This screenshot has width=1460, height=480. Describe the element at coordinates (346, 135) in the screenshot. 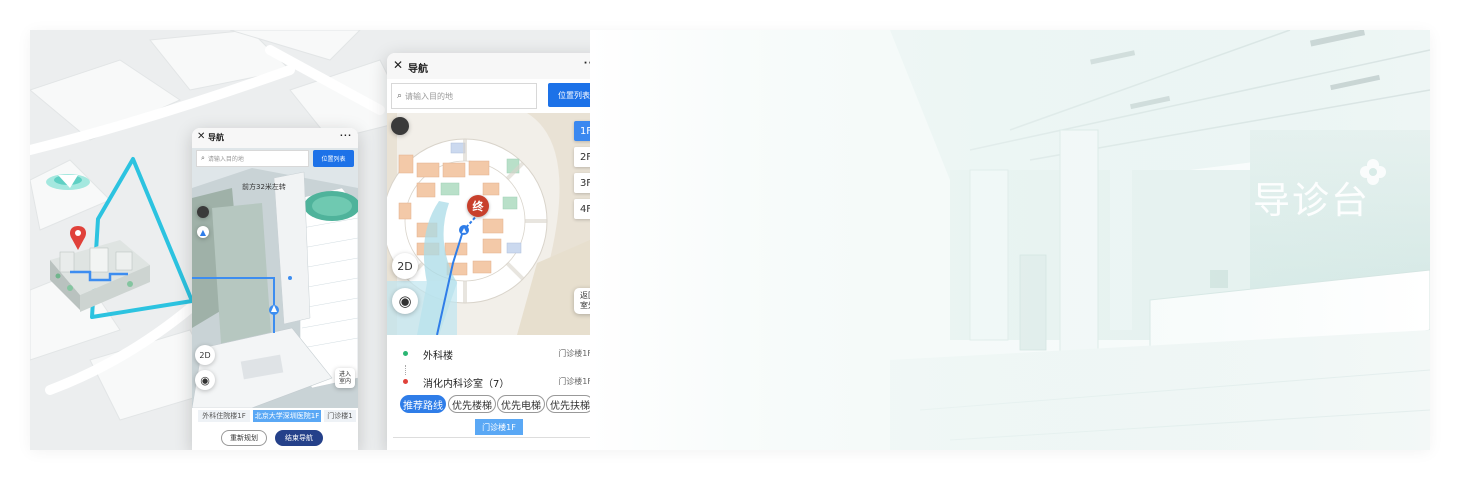

I see `more-icon: ···` at that location.